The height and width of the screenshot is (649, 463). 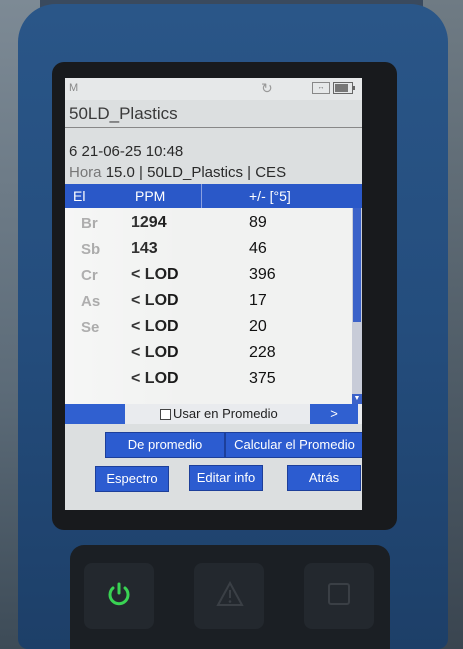 I want to click on measurement-details: Hora 15.0 | 50LD_Plastics | CES, so click(x=177, y=172).